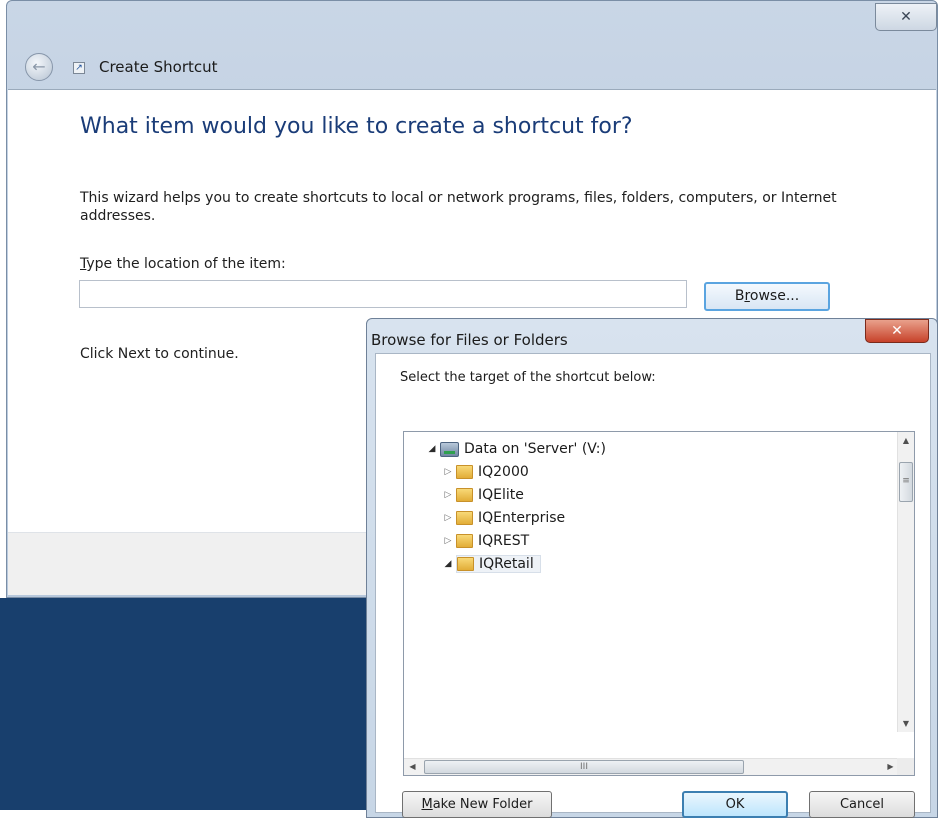 This screenshot has height=818, width=938. I want to click on tree-item-data-on-server: ◢ Data on 'Server' (V:), so click(515, 449).